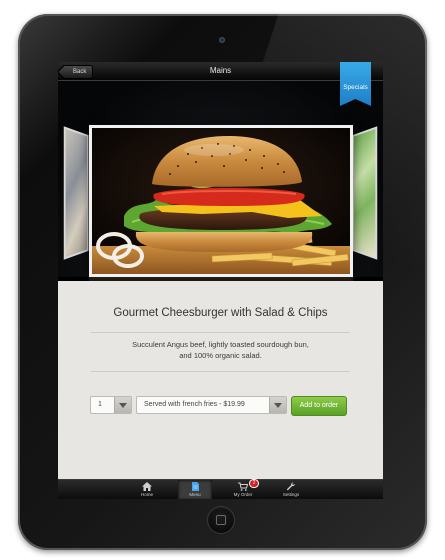 Image resolution: width=445 pixels, height=560 pixels. What do you see at coordinates (220, 332) in the screenshot?
I see `divider-top` at bounding box center [220, 332].